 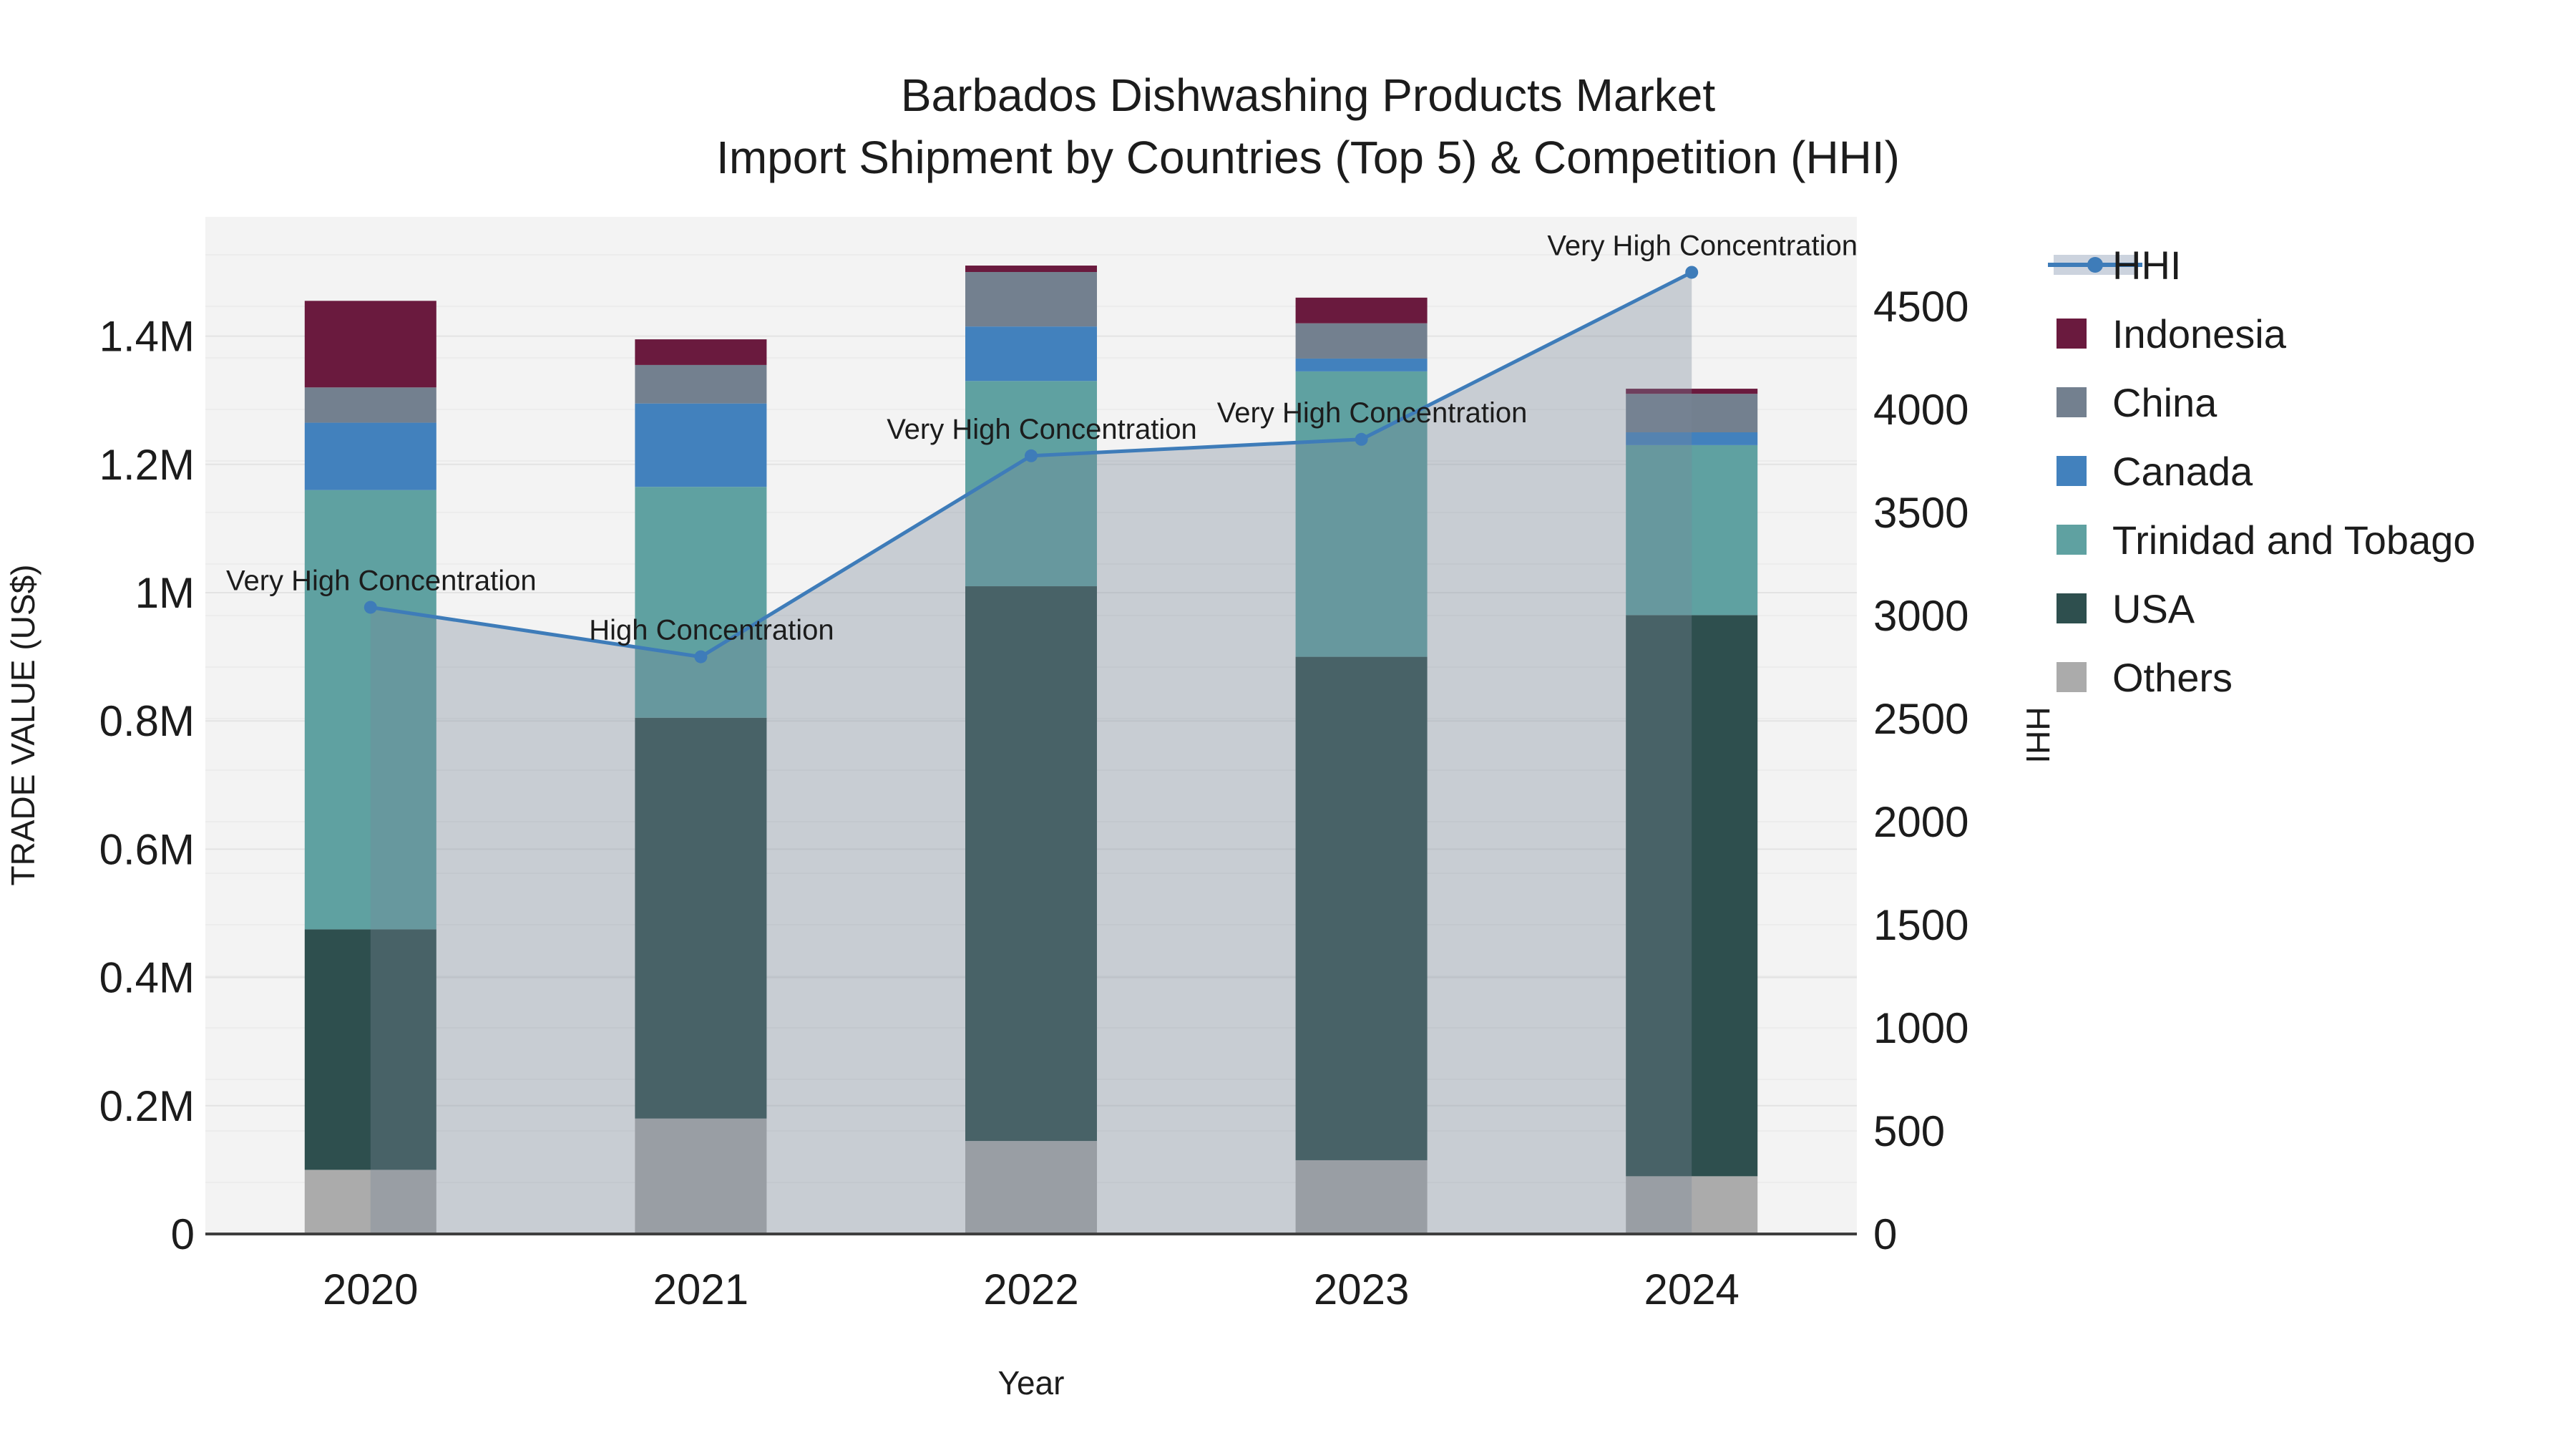 What do you see at coordinates (1031, 1382) in the screenshot?
I see `x-axis-title: Year` at bounding box center [1031, 1382].